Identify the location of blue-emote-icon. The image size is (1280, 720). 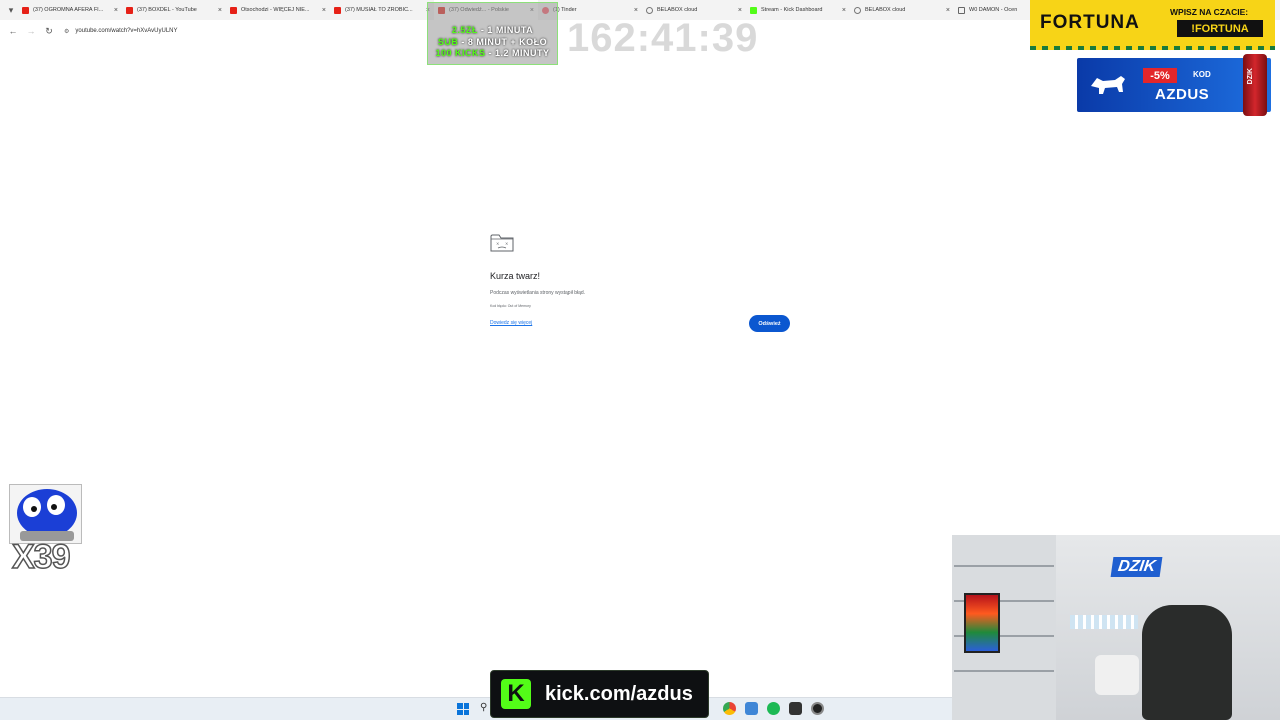
(47, 515).